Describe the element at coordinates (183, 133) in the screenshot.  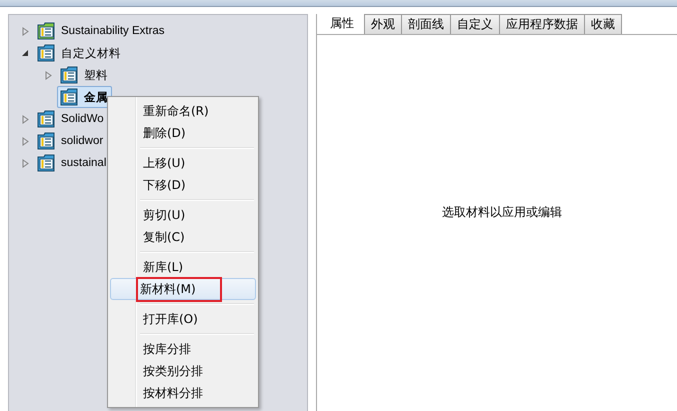
I see `menu-item: 删除(D)` at that location.